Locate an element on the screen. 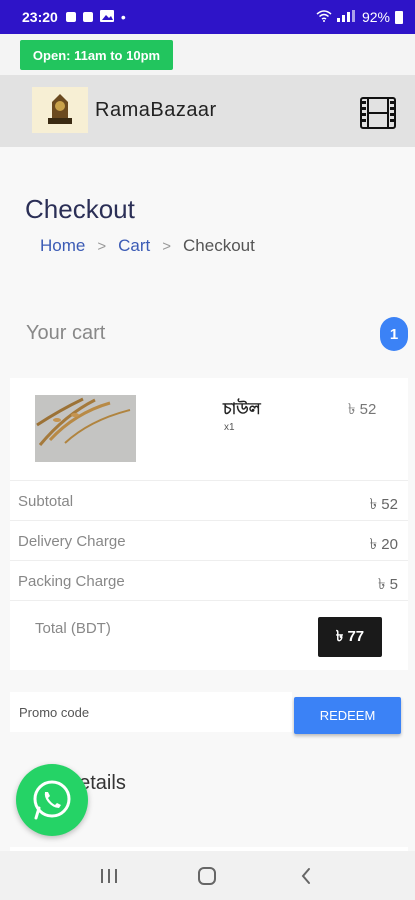 This screenshot has height=900, width=415. row-label: Packing Charge is located at coordinates (71, 581).